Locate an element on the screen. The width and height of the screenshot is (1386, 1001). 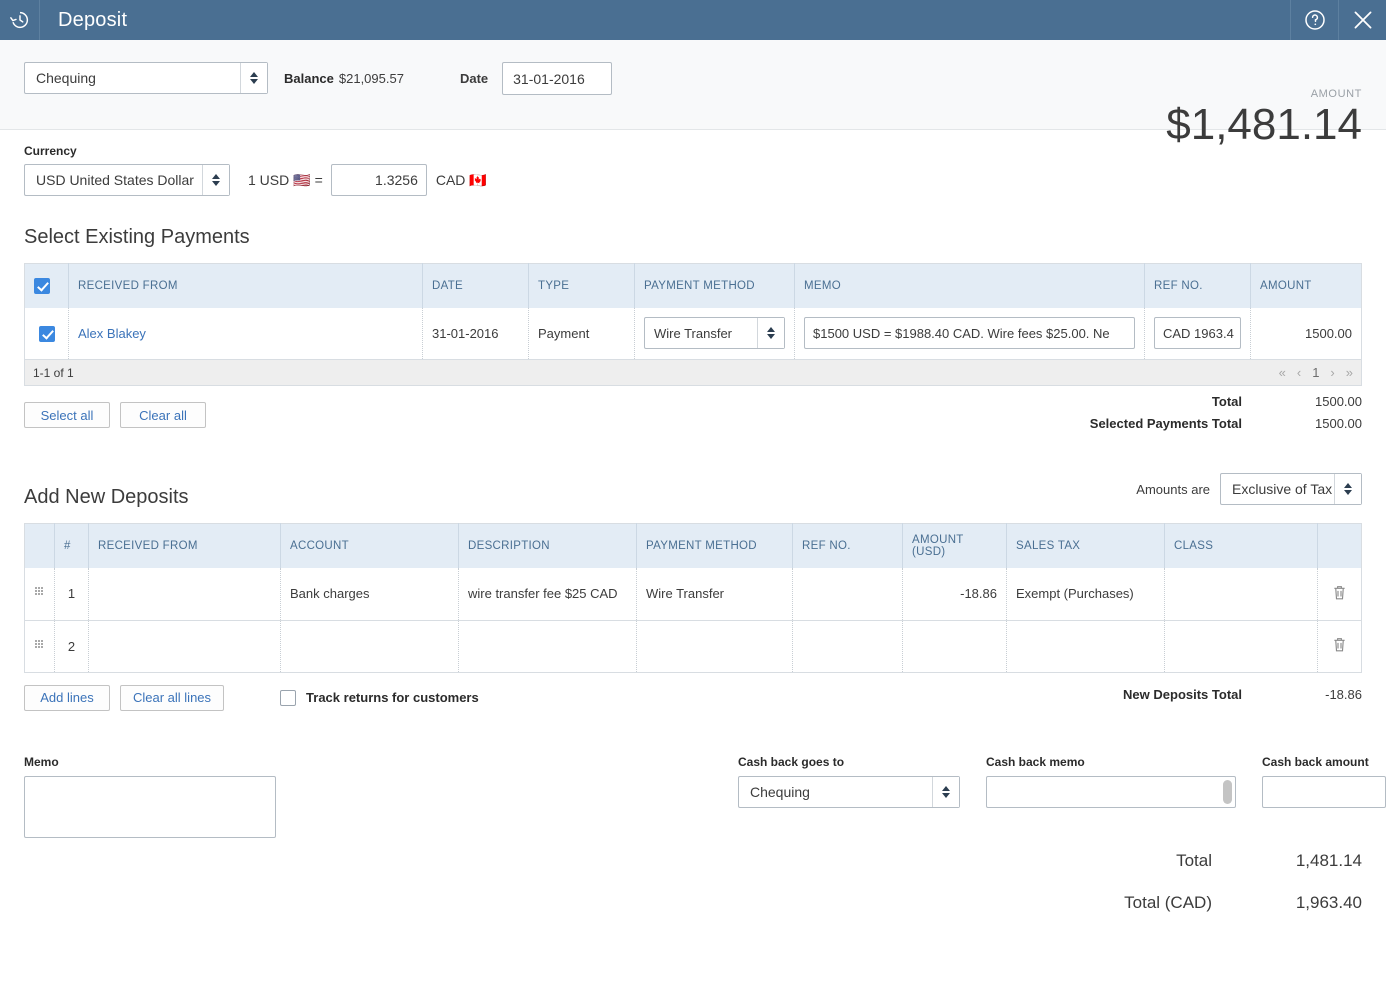
exchange-rate-value: 1.3256 is located at coordinates (396, 180).